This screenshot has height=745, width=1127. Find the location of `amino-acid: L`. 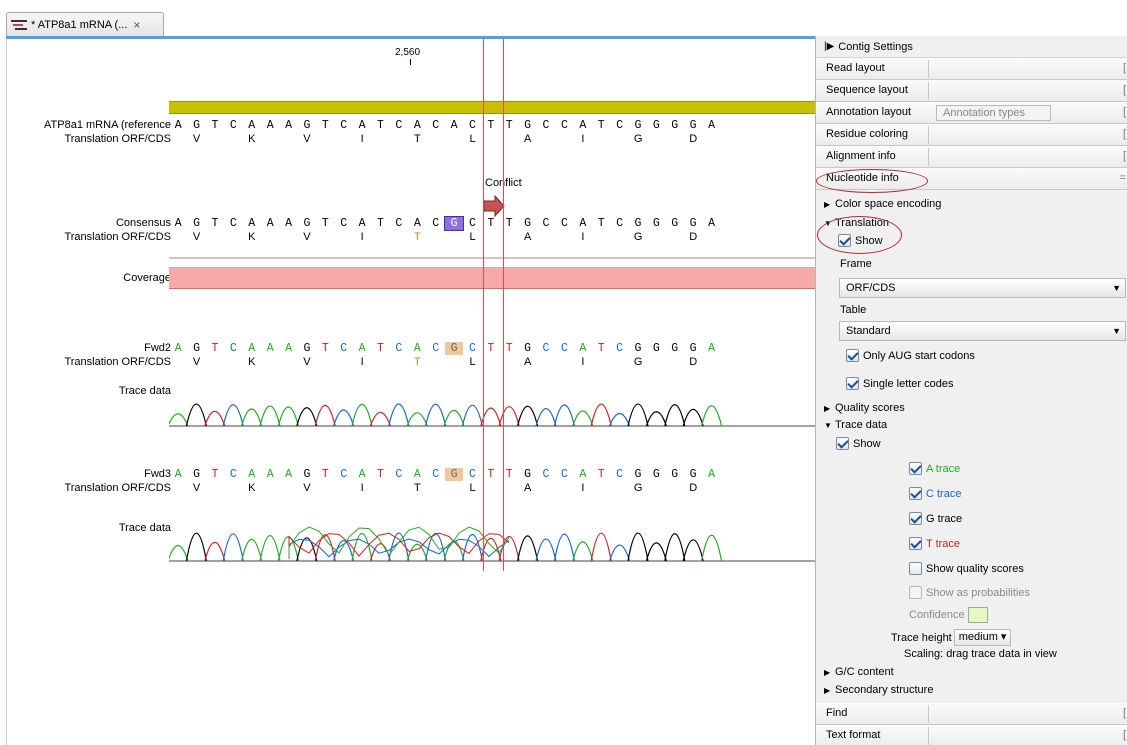

amino-acid: L is located at coordinates (472, 237).